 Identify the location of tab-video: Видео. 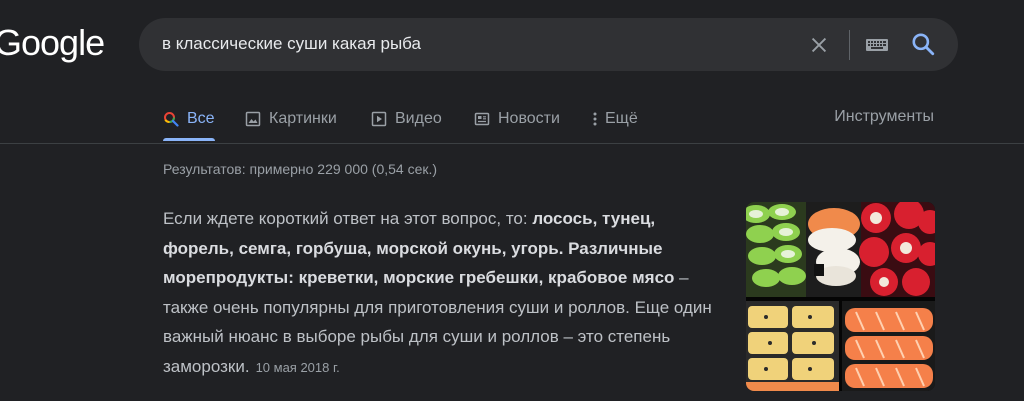
(406, 119).